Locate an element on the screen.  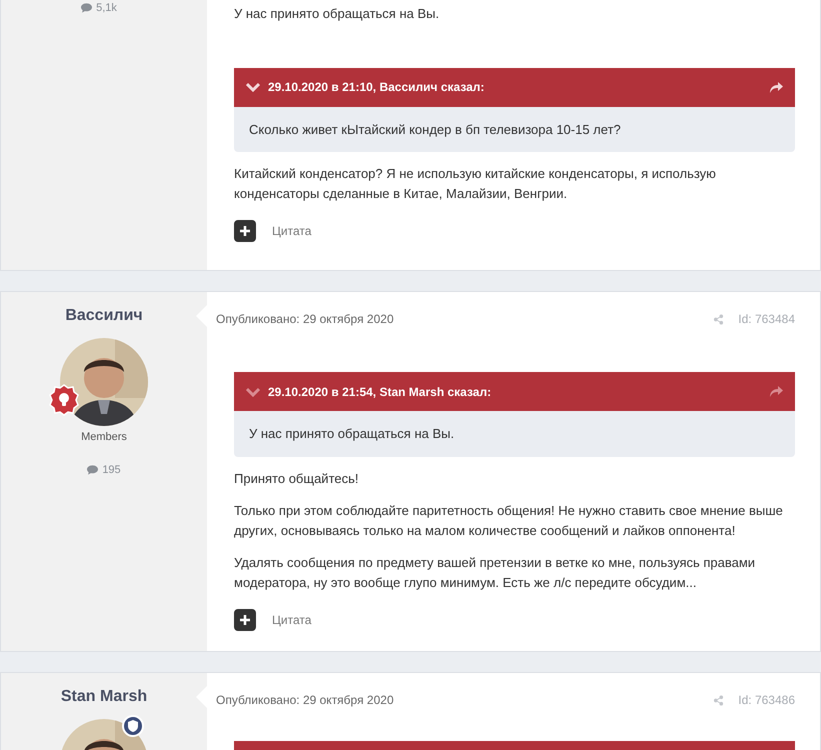
post-text: Только при этом соблюдайте паритетность общения! Не нужно ставить свое мнение выше других, основываясь только на малом количестве сообщений и лайков оппонента! is located at coordinates (509, 521).